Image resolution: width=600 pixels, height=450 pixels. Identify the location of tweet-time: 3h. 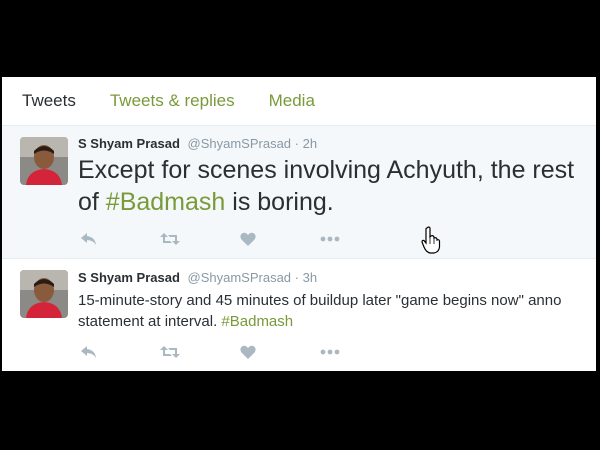
(310, 277).